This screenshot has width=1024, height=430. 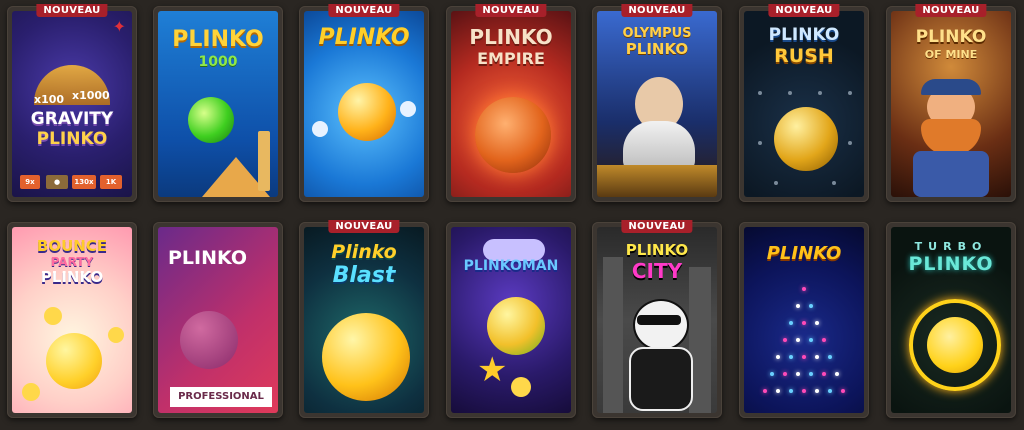 I want to click on multiplier-text: x1000, so click(x=91, y=95).